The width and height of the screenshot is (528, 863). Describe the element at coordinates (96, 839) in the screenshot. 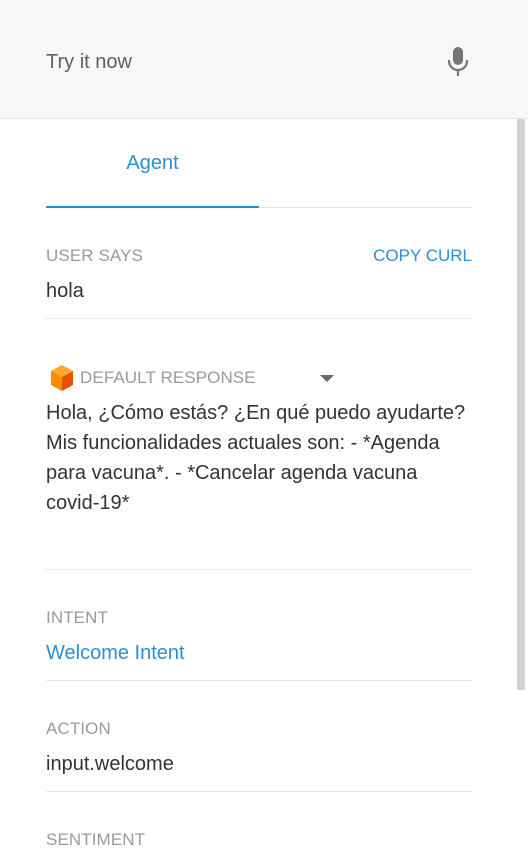

I see `sentiment-label: SENTIMENT` at that location.